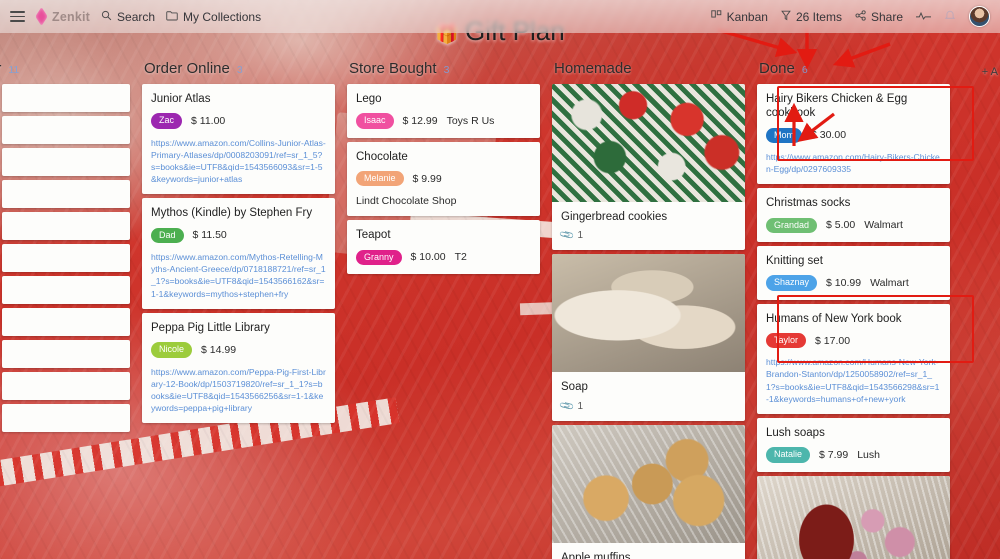 The image size is (1000, 559). I want to click on kanban-view-button: Kanban, so click(739, 17).